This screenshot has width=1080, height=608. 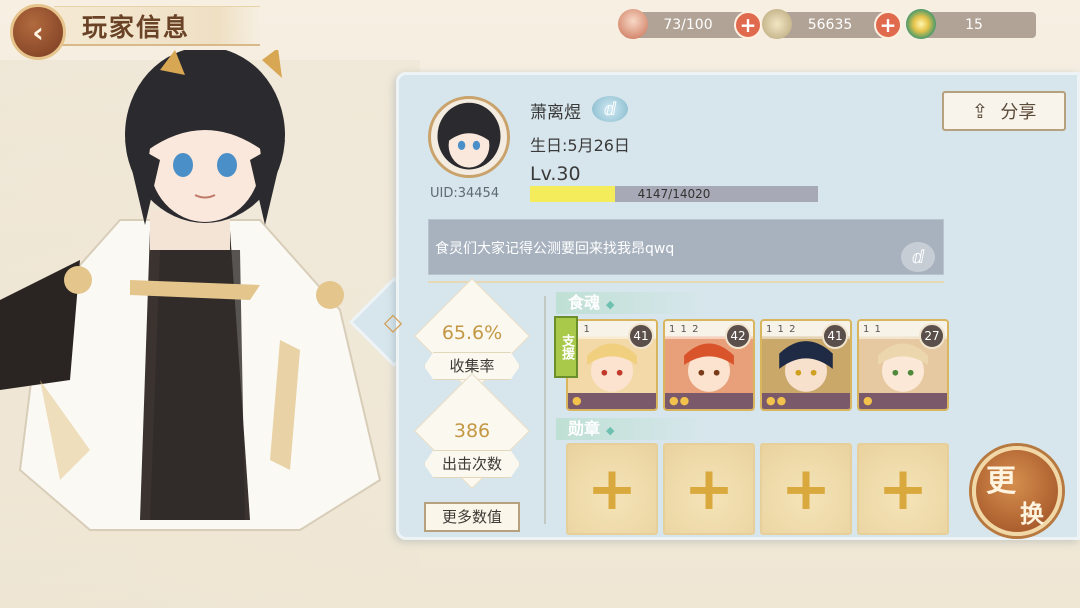 I want to click on support-tag: 支援, so click(x=566, y=347).